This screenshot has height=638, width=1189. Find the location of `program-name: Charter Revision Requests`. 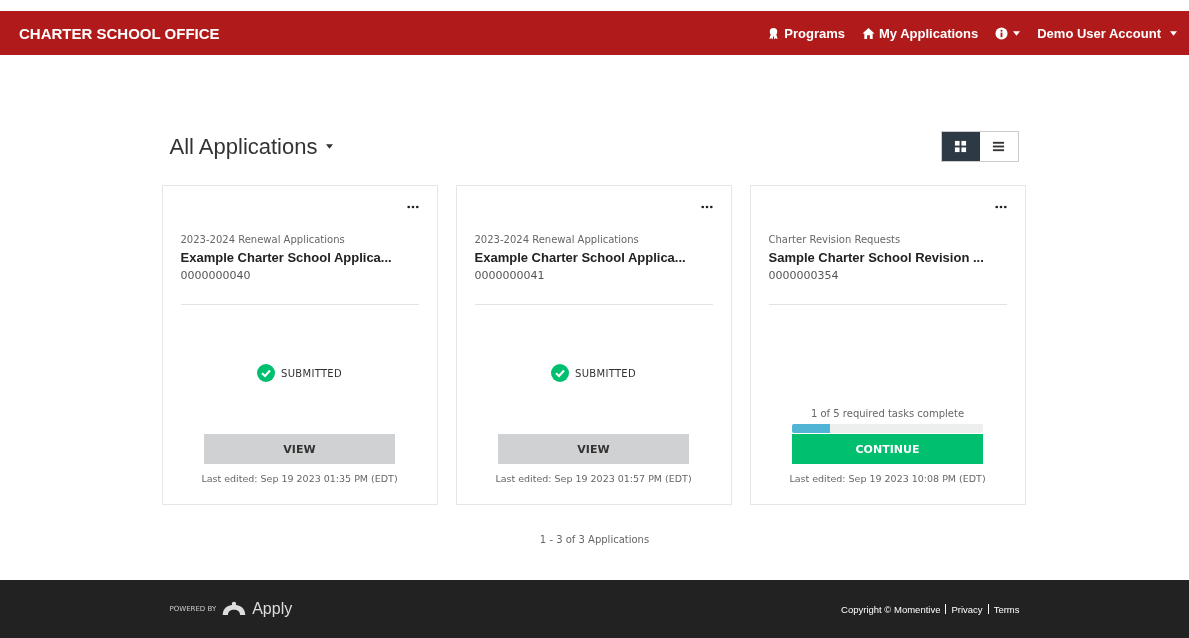

program-name: Charter Revision Requests is located at coordinates (835, 239).